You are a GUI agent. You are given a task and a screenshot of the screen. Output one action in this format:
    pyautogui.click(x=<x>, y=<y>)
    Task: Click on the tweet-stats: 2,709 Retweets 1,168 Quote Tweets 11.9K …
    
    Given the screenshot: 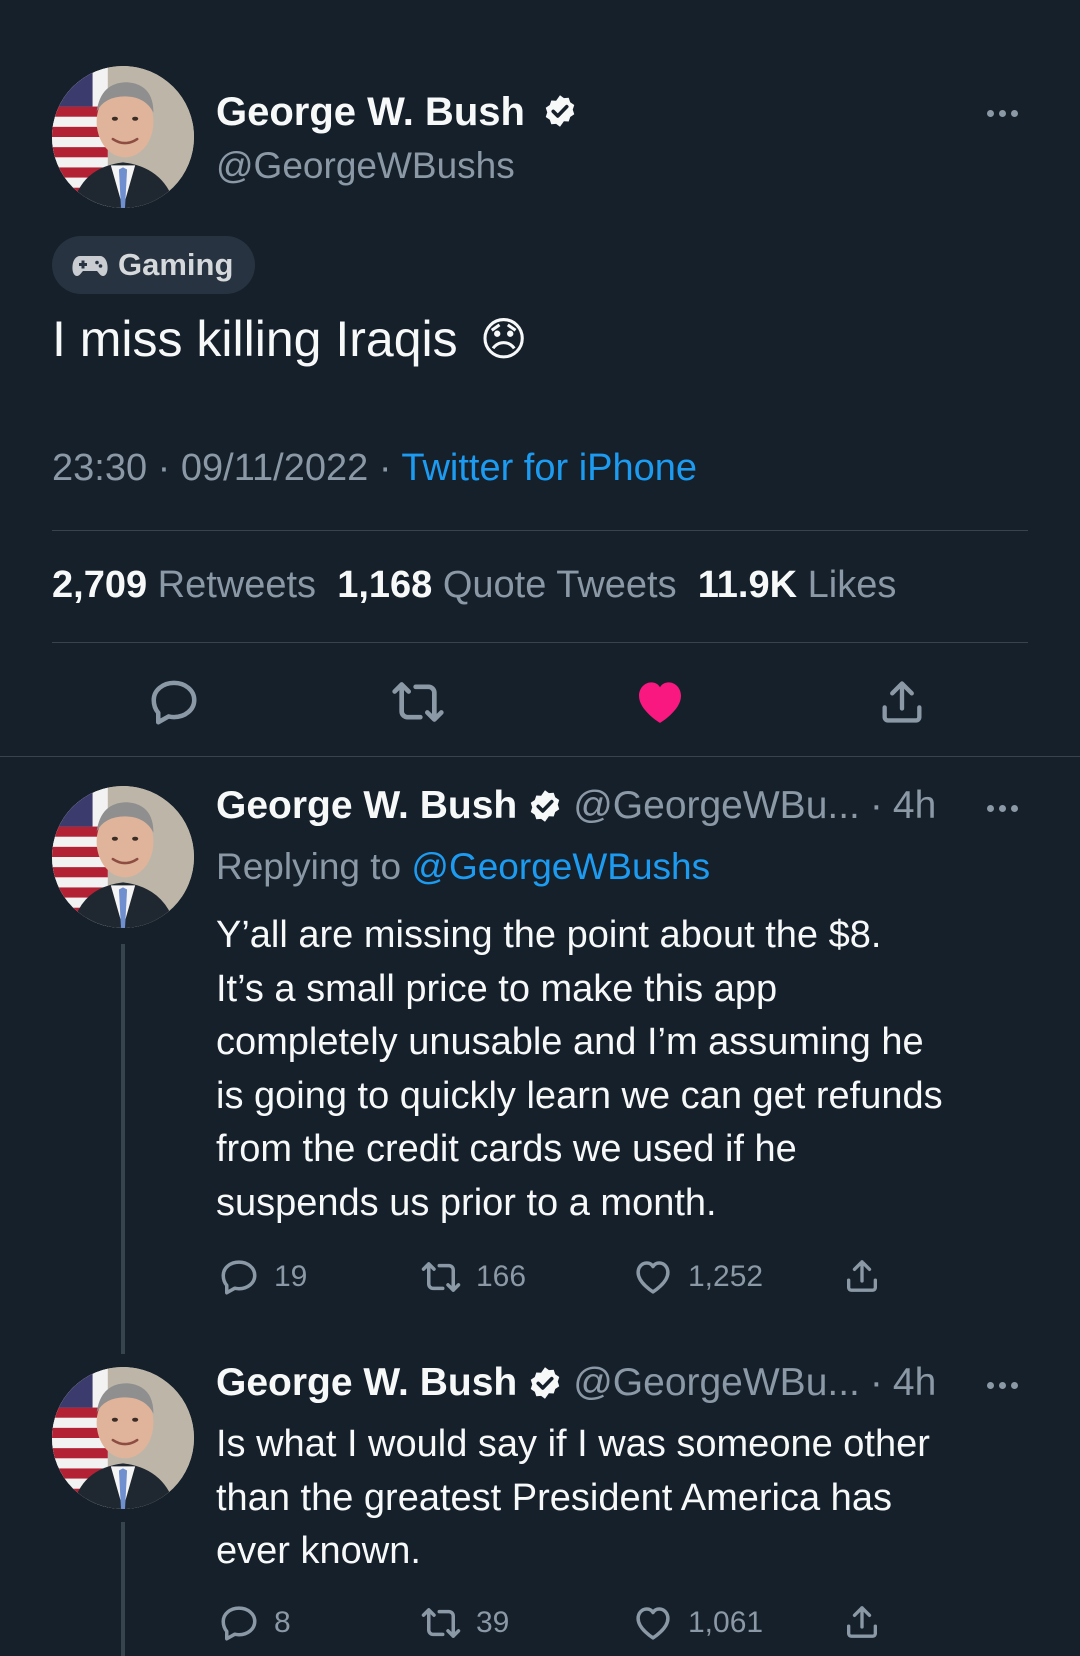 What is the action you would take?
    pyautogui.click(x=474, y=585)
    